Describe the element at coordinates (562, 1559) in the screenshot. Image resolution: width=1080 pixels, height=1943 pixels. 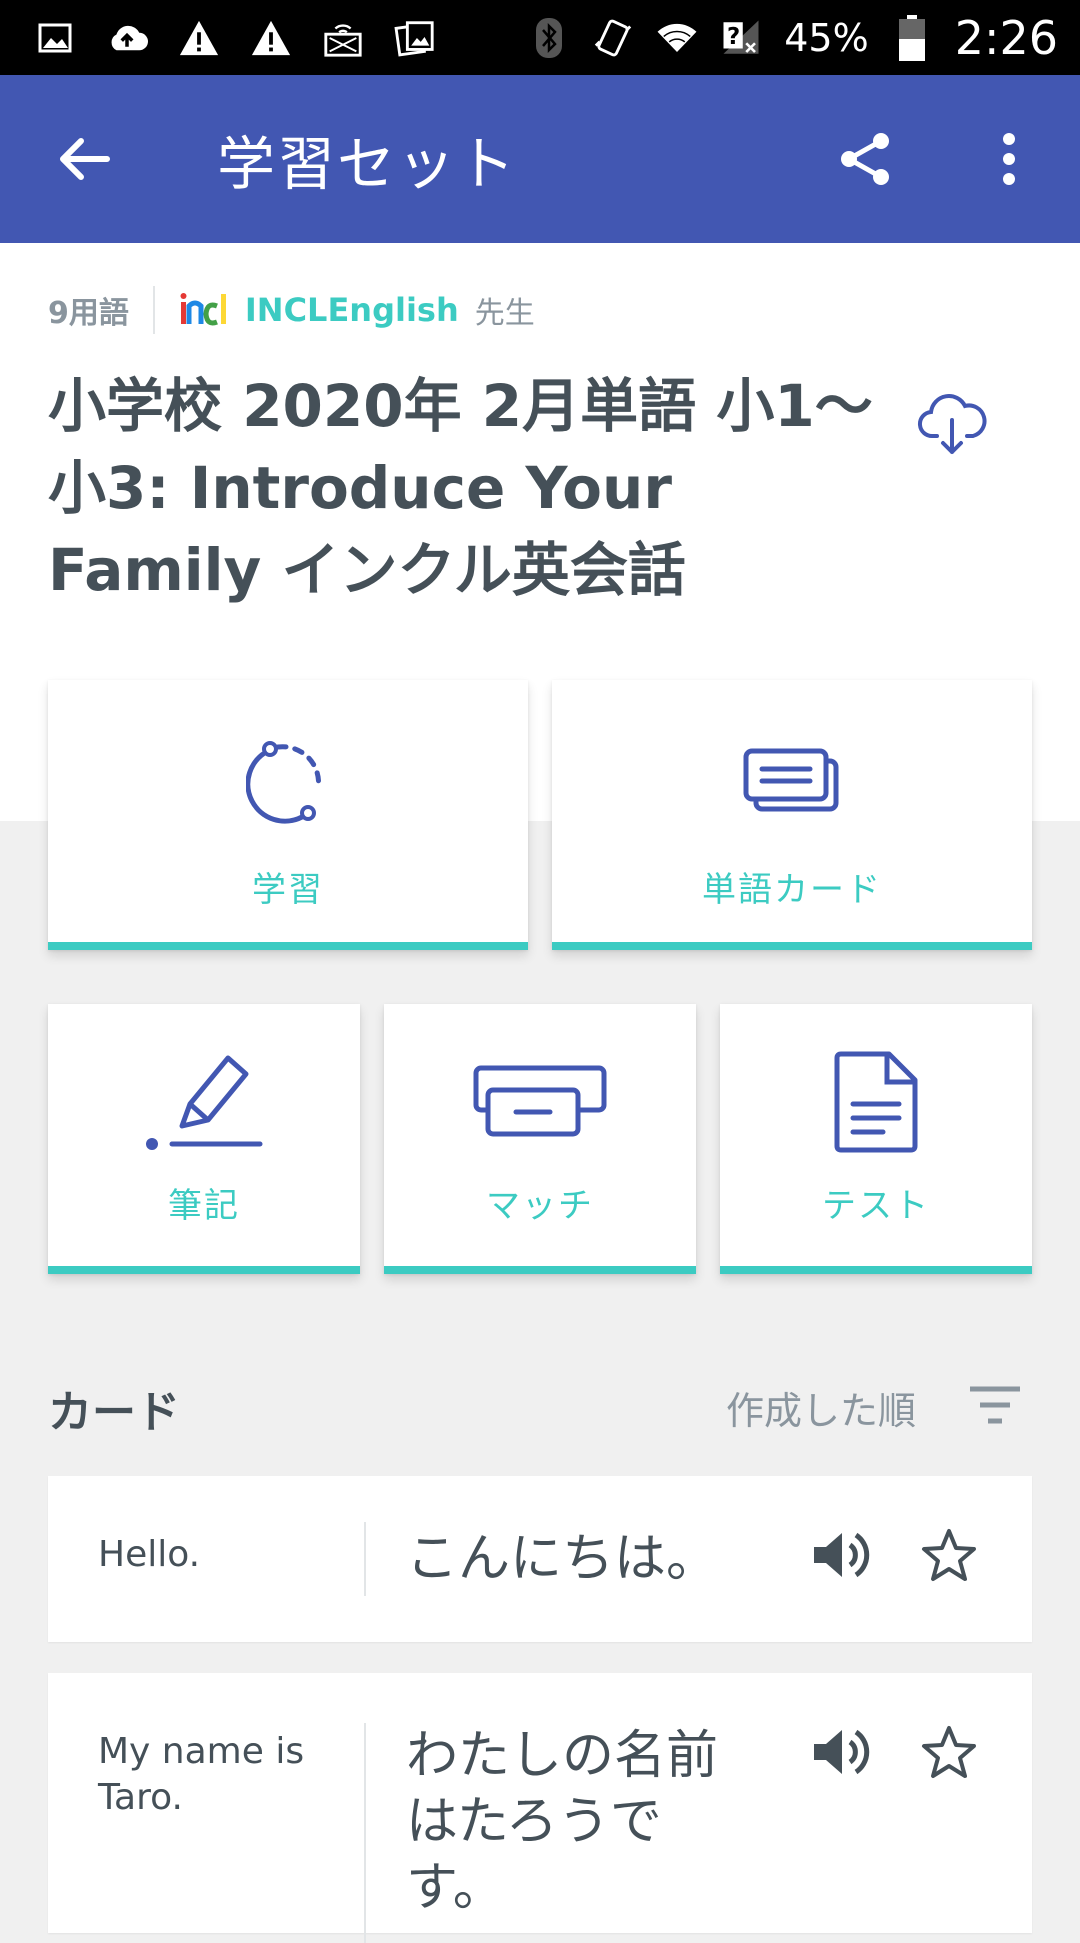
I see `term-definition: こんにちは。` at that location.